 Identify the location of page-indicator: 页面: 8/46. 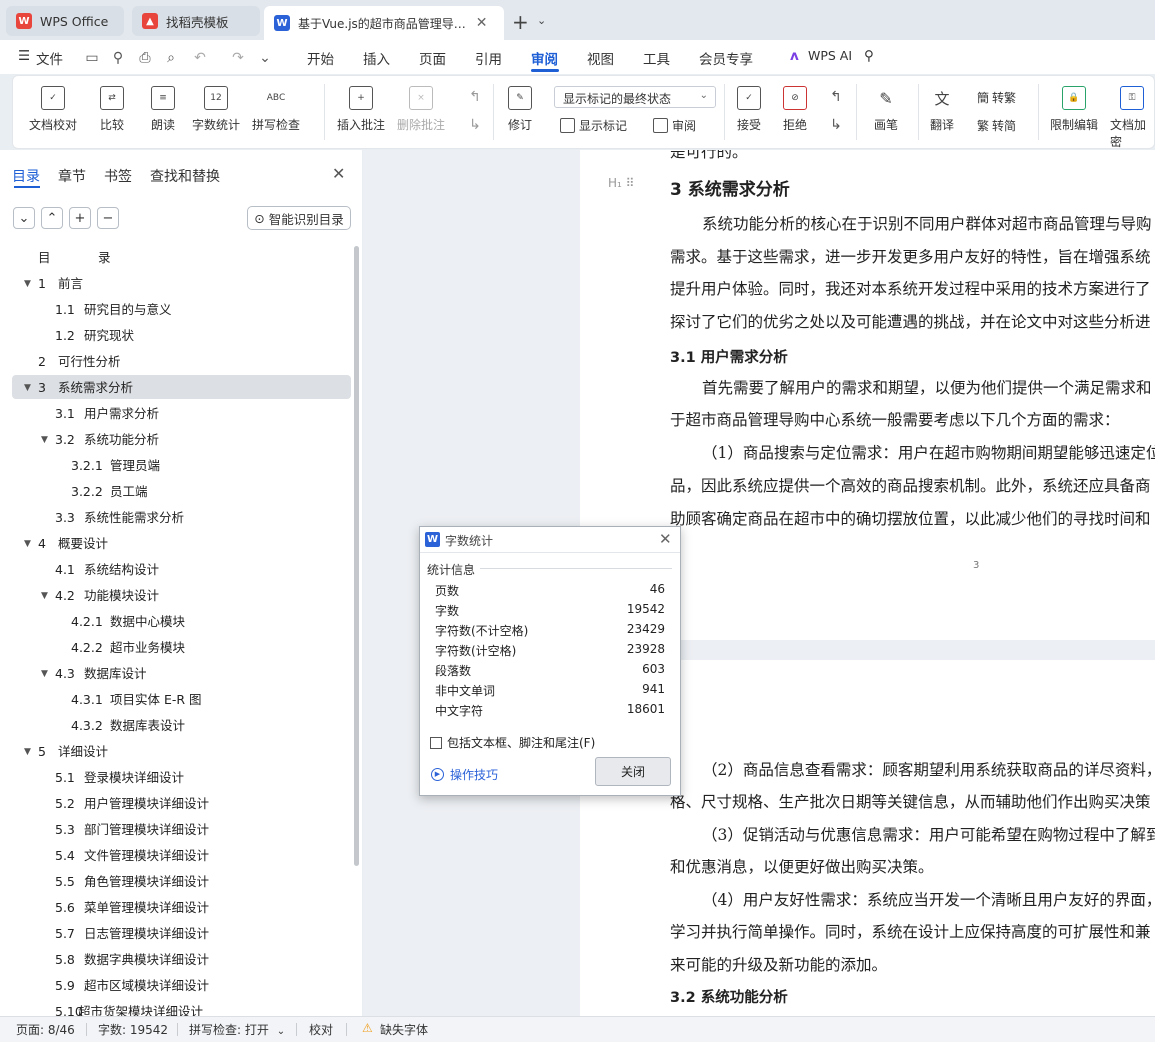
(45, 1029).